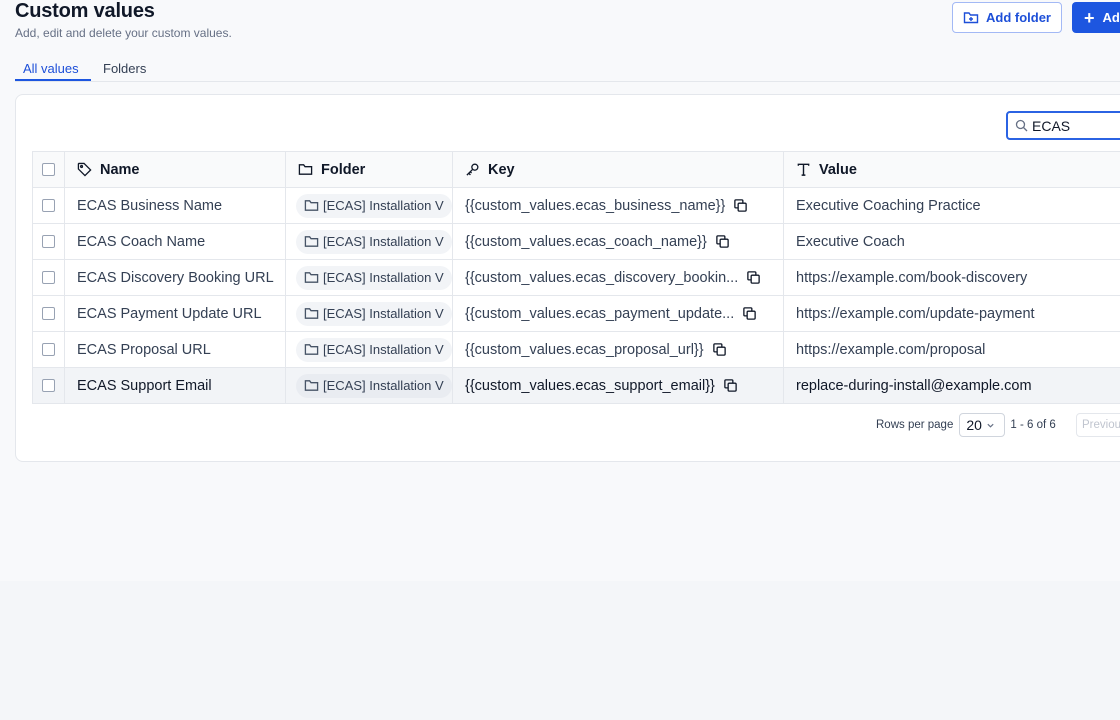 The height and width of the screenshot is (720, 1120). I want to click on key-cell: {{custom_values.ecas_support_email}}, so click(618, 385).